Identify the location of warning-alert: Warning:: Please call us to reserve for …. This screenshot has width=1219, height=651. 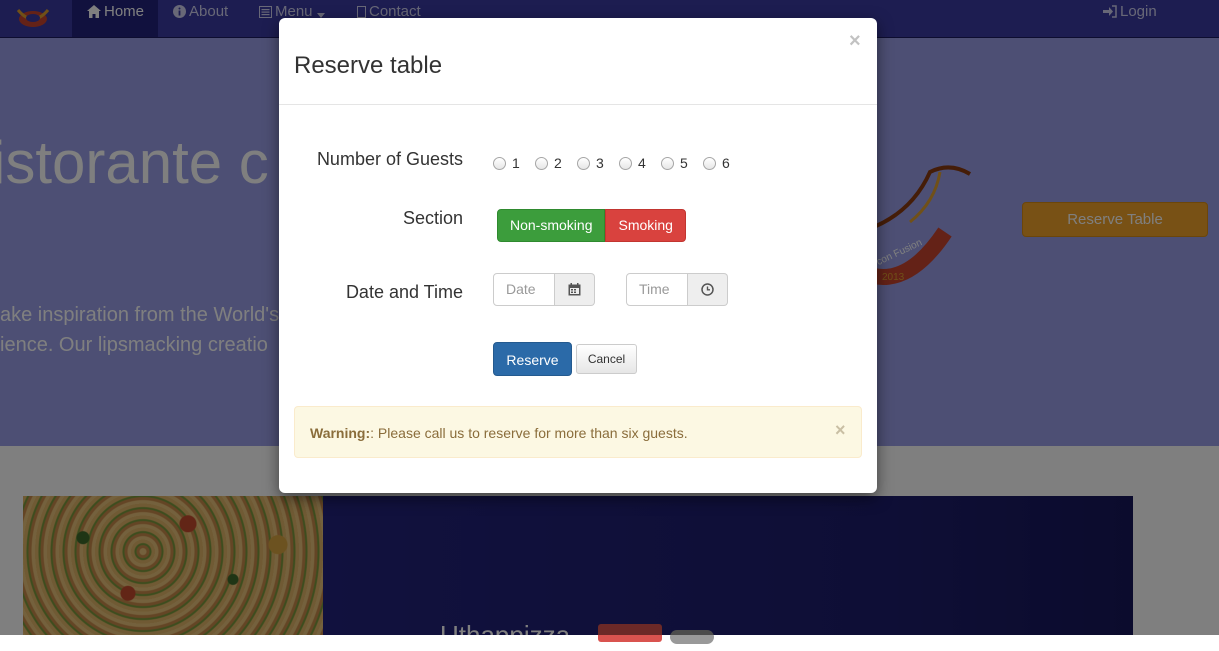
(578, 432).